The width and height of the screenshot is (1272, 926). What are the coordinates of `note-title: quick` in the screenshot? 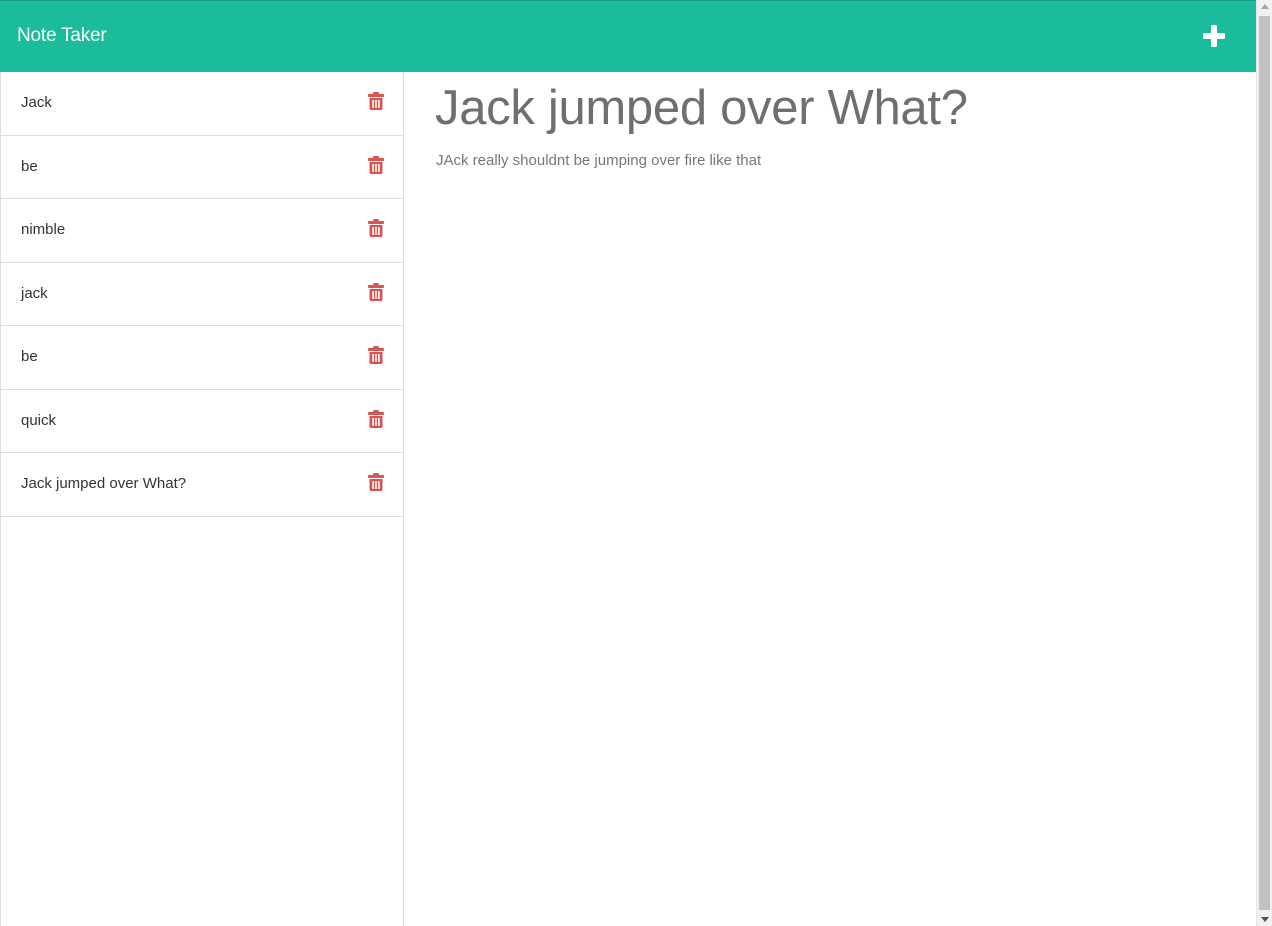 It's located at (39, 420).